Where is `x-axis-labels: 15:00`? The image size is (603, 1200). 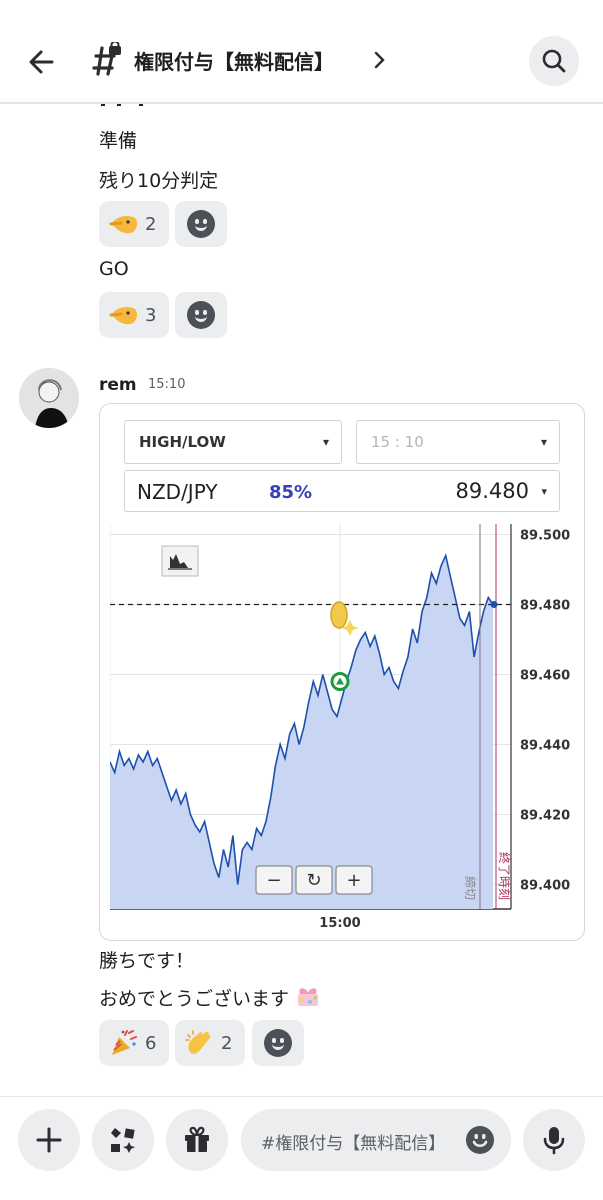
x-axis-labels: 15:00 is located at coordinates (339, 923).